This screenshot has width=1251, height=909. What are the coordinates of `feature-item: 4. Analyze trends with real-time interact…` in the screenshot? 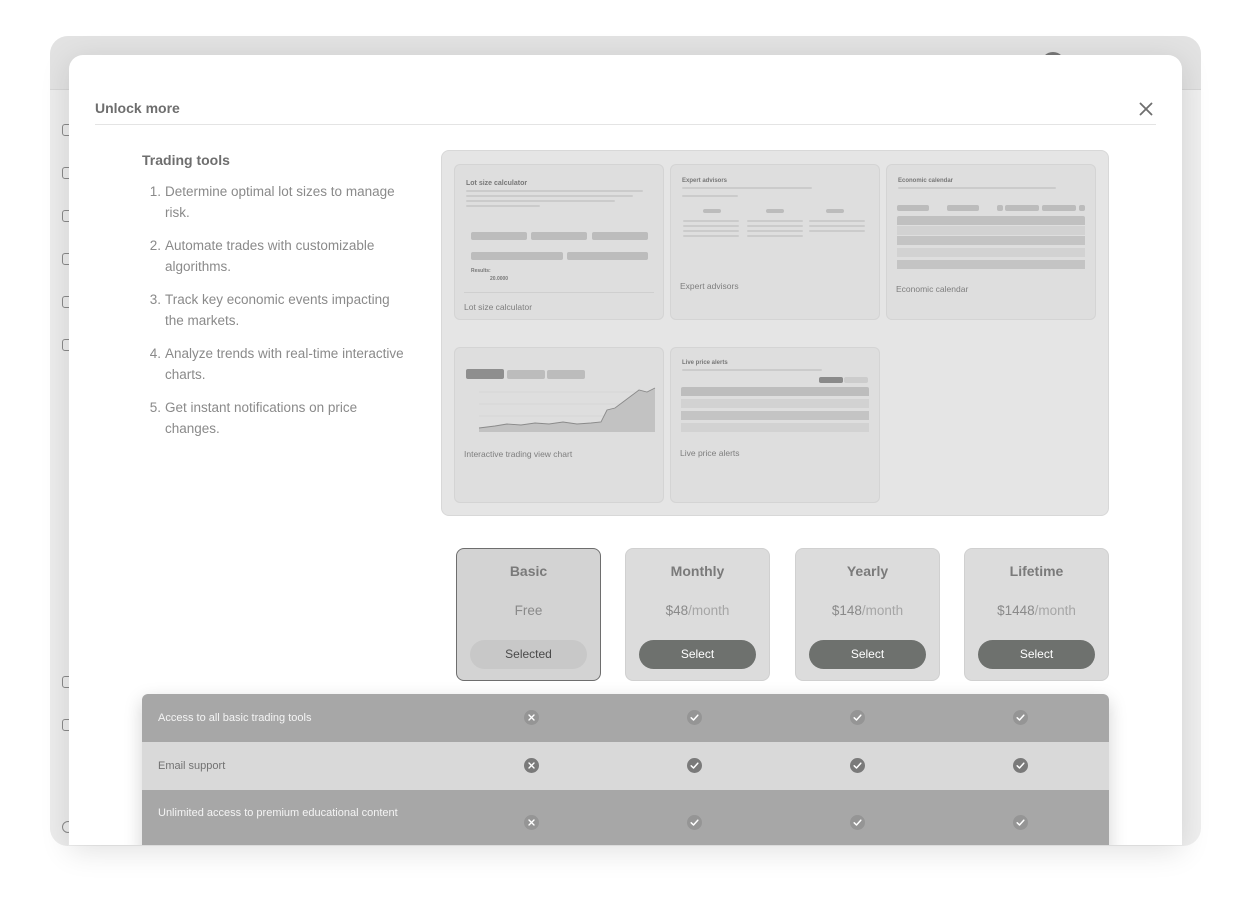 It's located at (276, 364).